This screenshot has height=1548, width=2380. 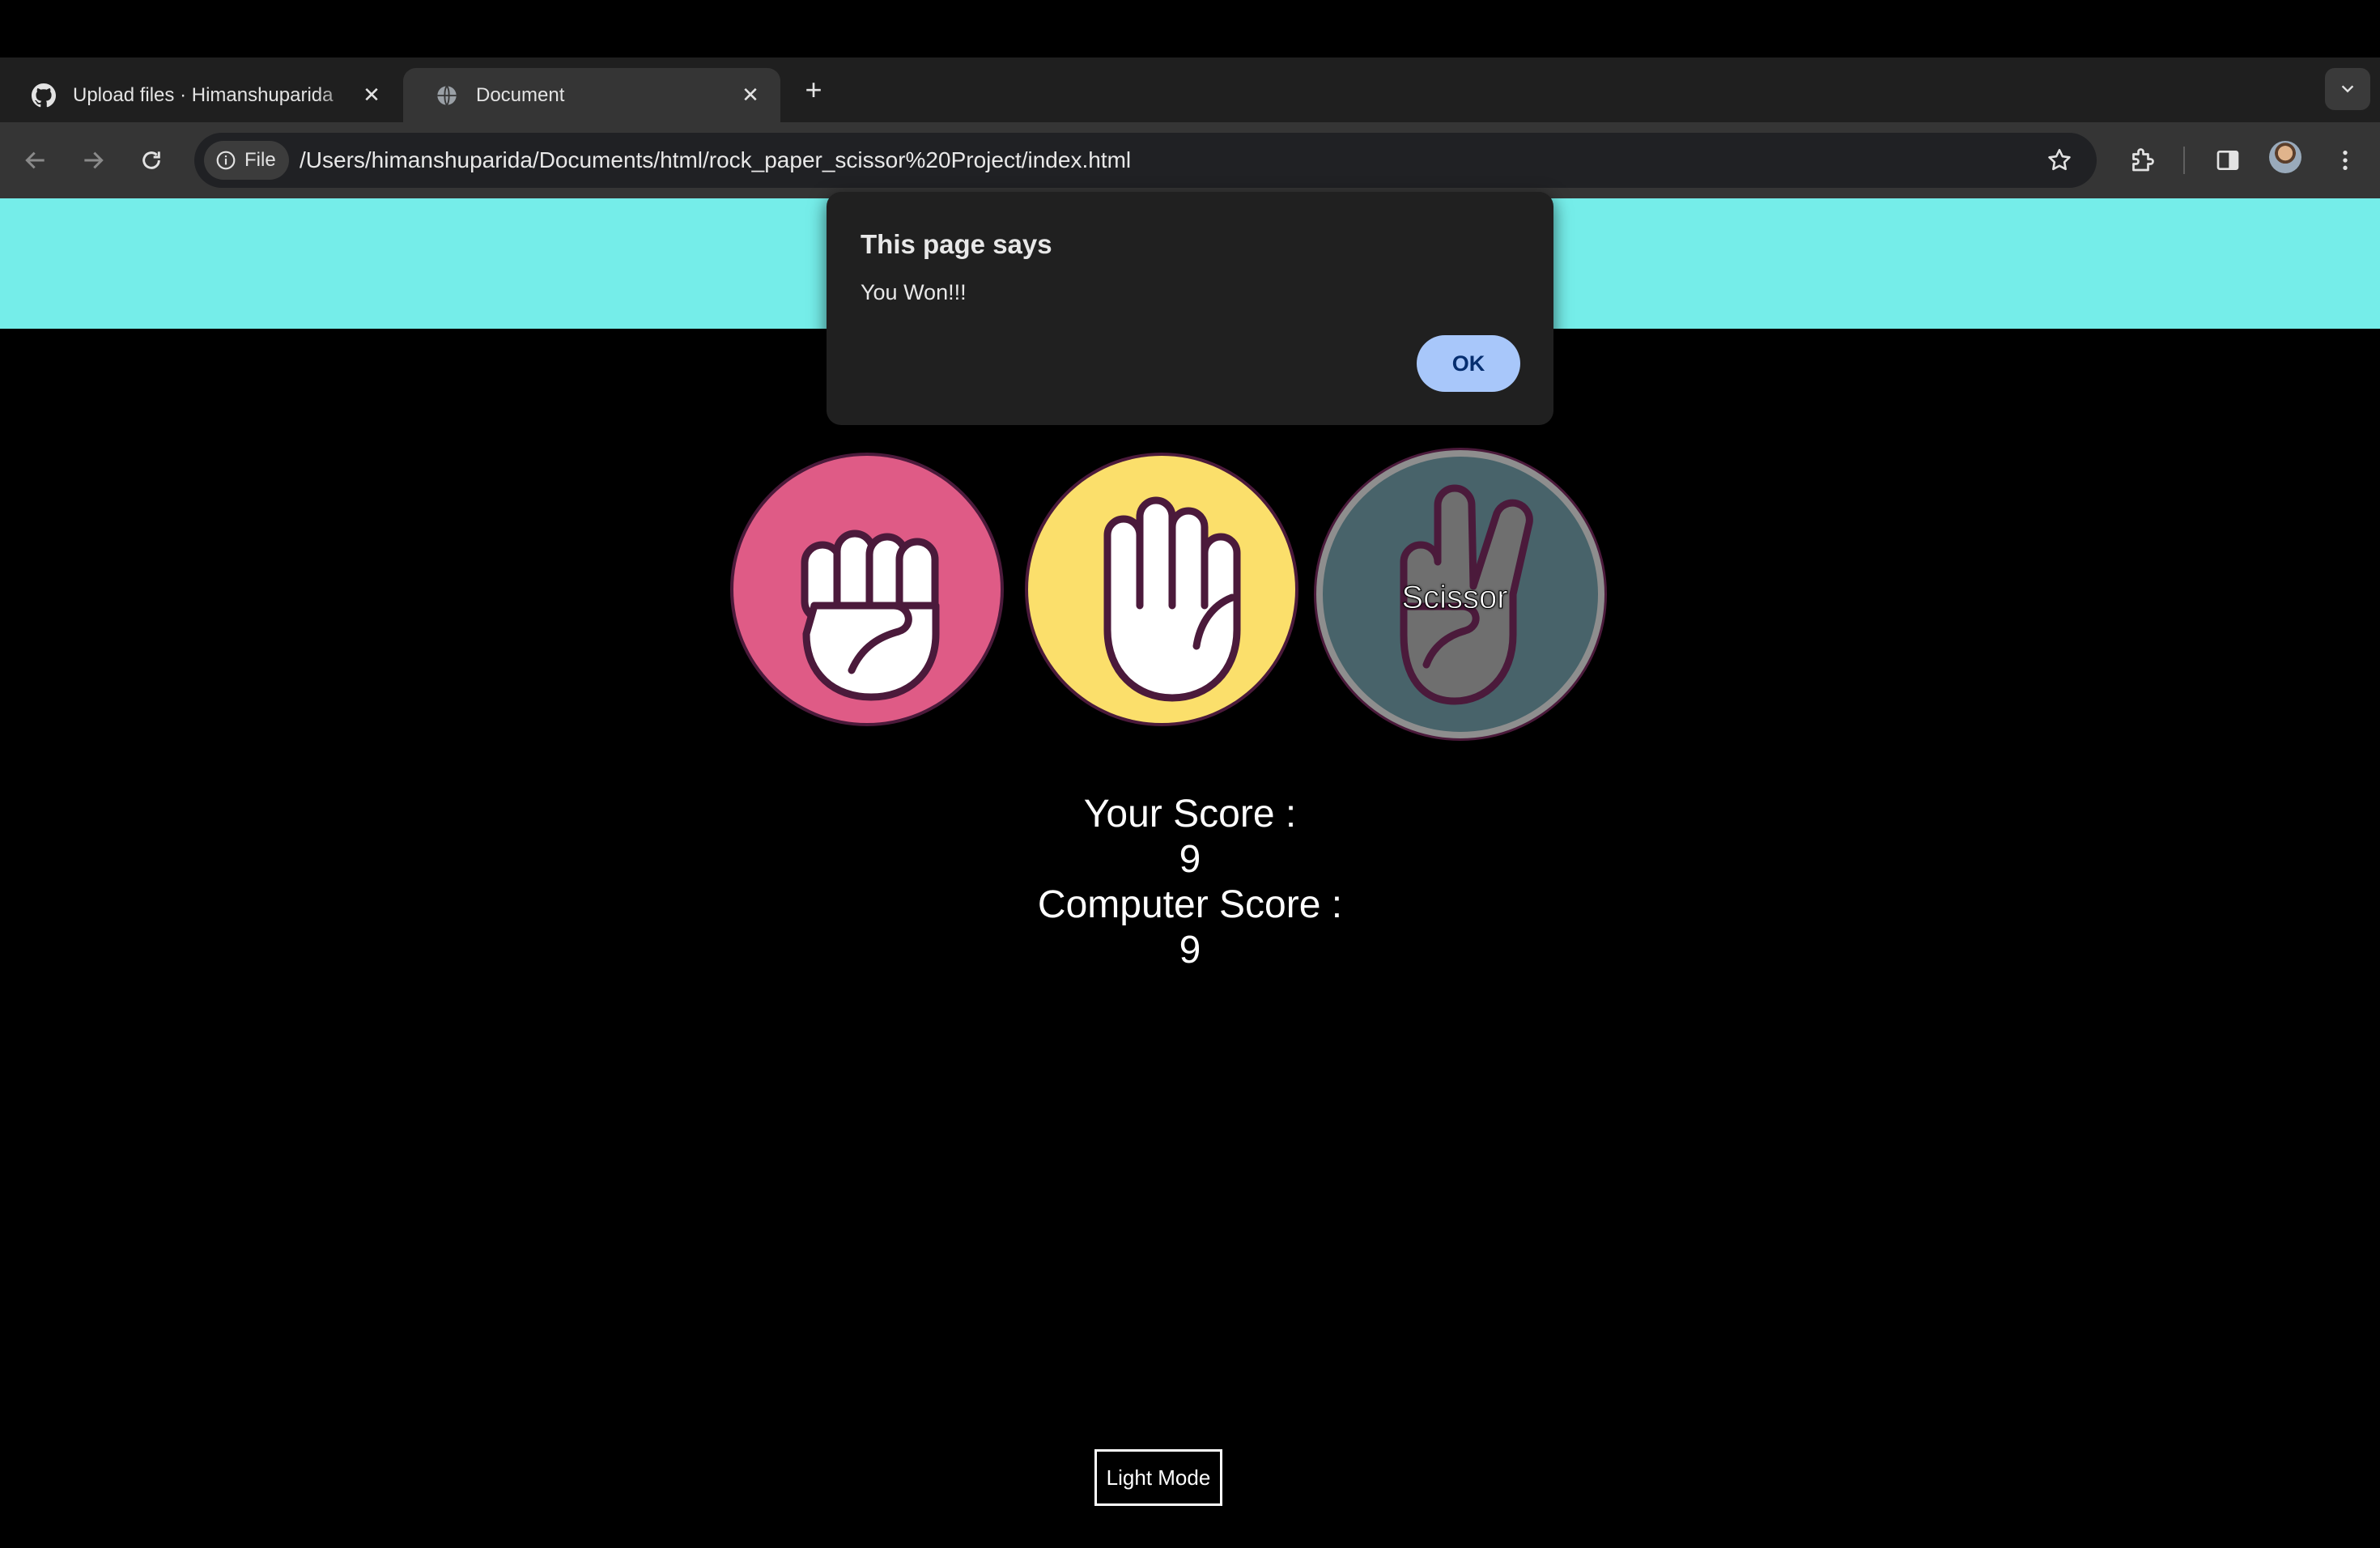 I want to click on computer-score-value: 9, so click(x=1190, y=950).